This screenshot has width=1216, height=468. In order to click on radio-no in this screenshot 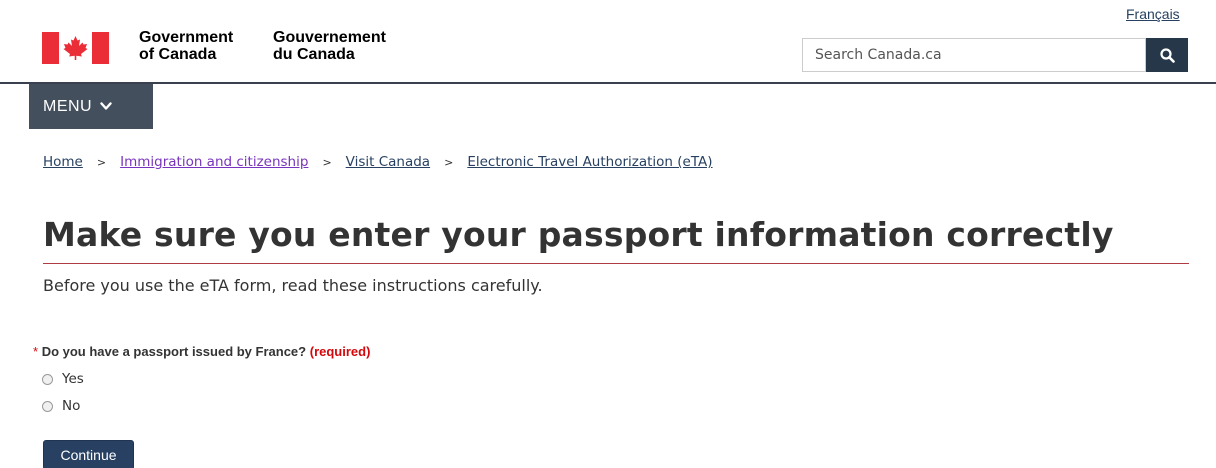, I will do `click(47, 406)`.